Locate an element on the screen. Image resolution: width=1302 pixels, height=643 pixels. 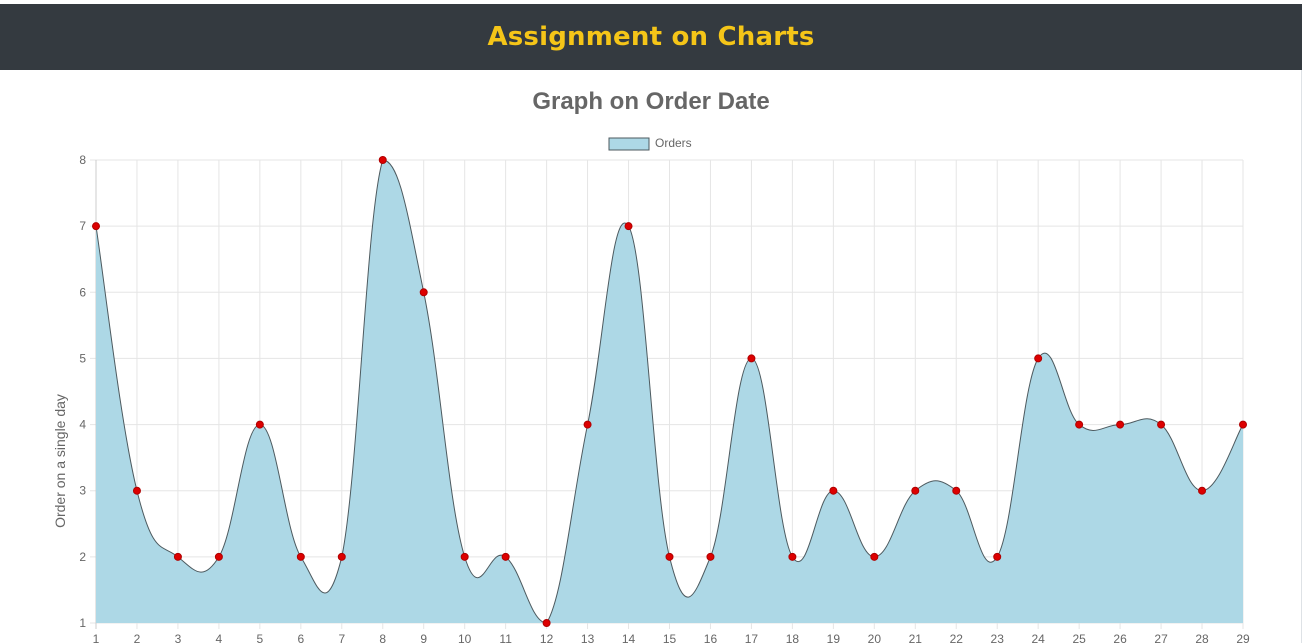
chart-title: Graph on Order Date is located at coordinates (650, 101).